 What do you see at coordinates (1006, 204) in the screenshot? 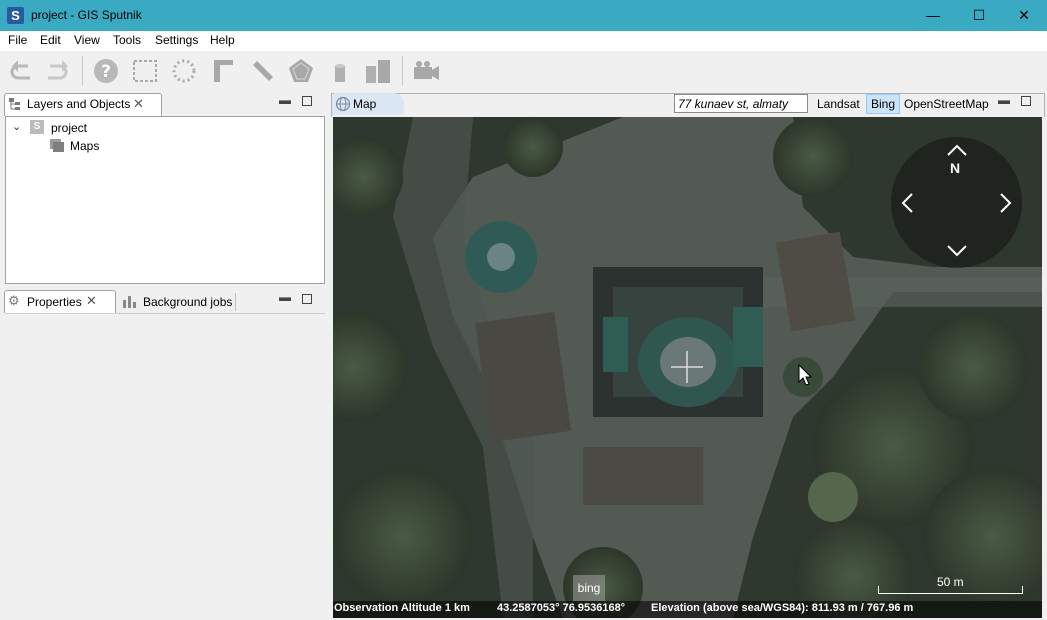
I see `pan-east-button` at bounding box center [1006, 204].